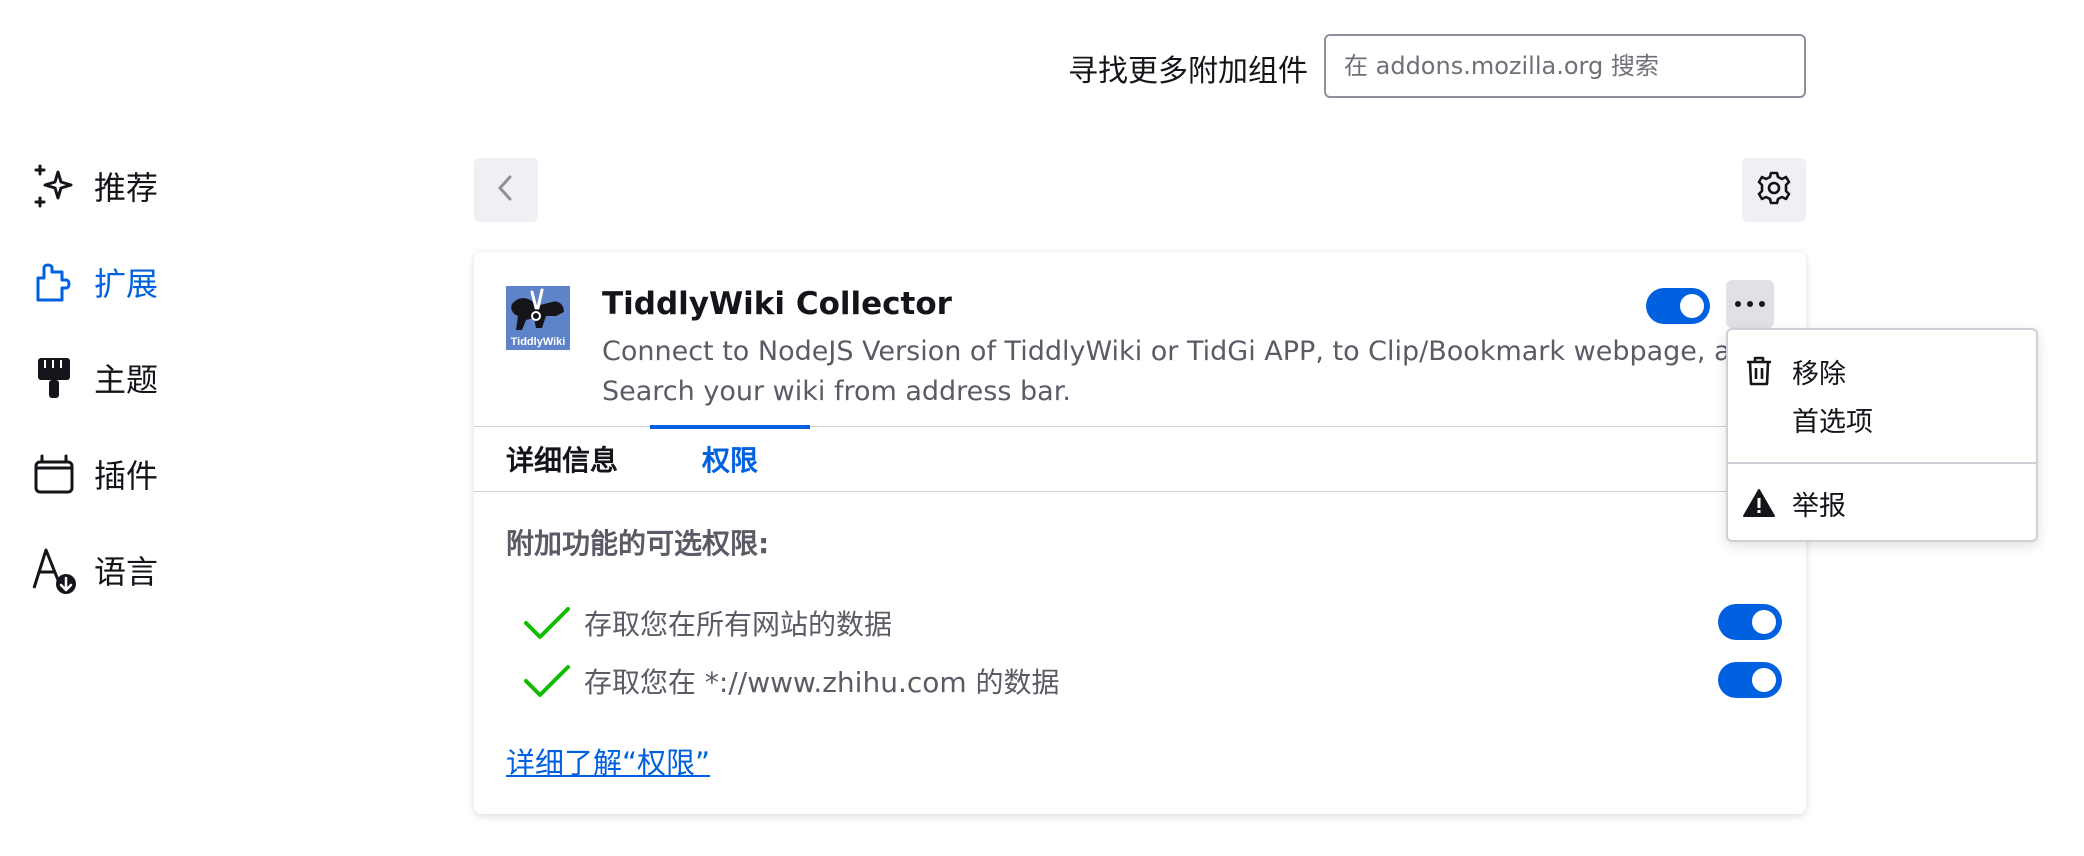 This screenshot has width=2084, height=856. What do you see at coordinates (730, 458) in the screenshot?
I see `tab-permissions: 权限` at bounding box center [730, 458].